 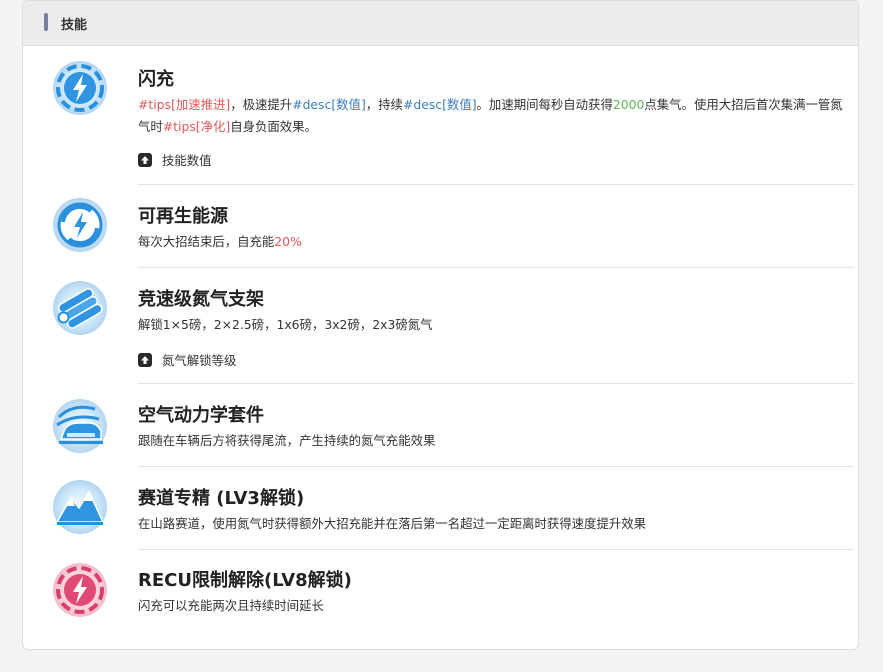 What do you see at coordinates (46, 22) in the screenshot?
I see `header-accent-bar` at bounding box center [46, 22].